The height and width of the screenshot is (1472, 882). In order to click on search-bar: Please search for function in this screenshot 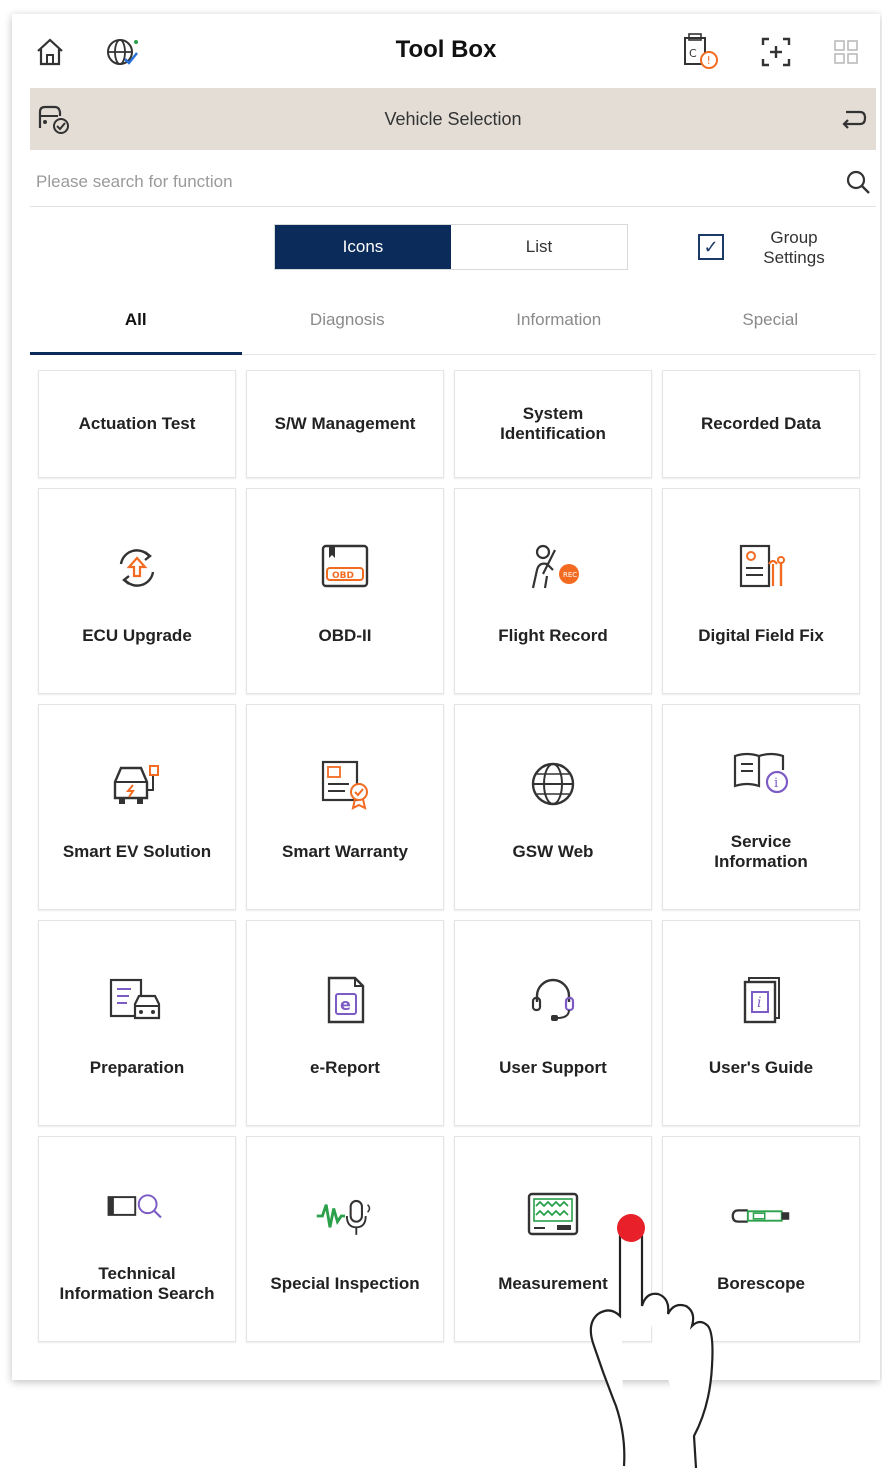, I will do `click(453, 182)`.